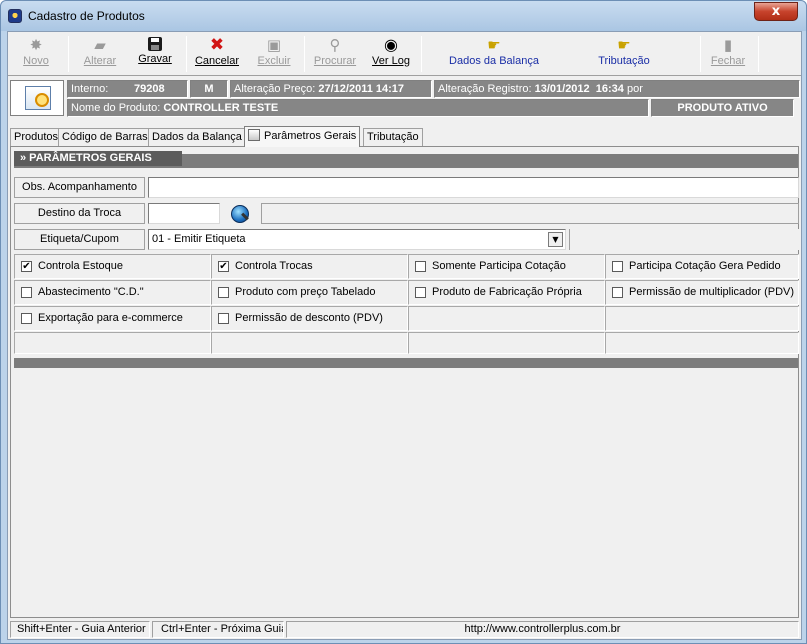 This screenshot has width=807, height=644. Describe the element at coordinates (403, 16) in the screenshot. I see `title-bar: Cadastro de Produtos x` at that location.